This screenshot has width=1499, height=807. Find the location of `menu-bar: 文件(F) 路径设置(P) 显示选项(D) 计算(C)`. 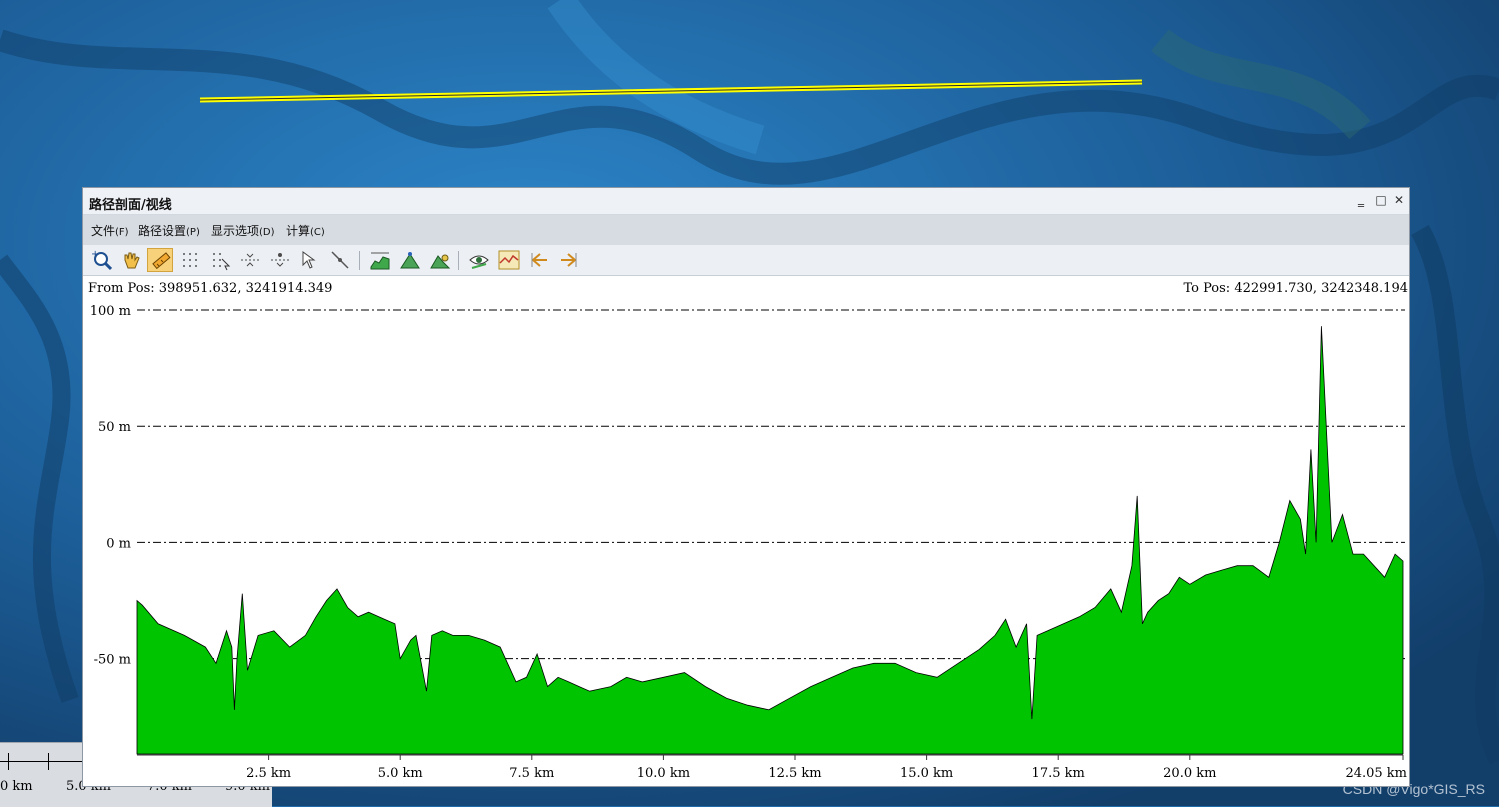

menu-bar: 文件(F) 路径设置(P) 显示选项(D) 计算(C) is located at coordinates (746, 230).